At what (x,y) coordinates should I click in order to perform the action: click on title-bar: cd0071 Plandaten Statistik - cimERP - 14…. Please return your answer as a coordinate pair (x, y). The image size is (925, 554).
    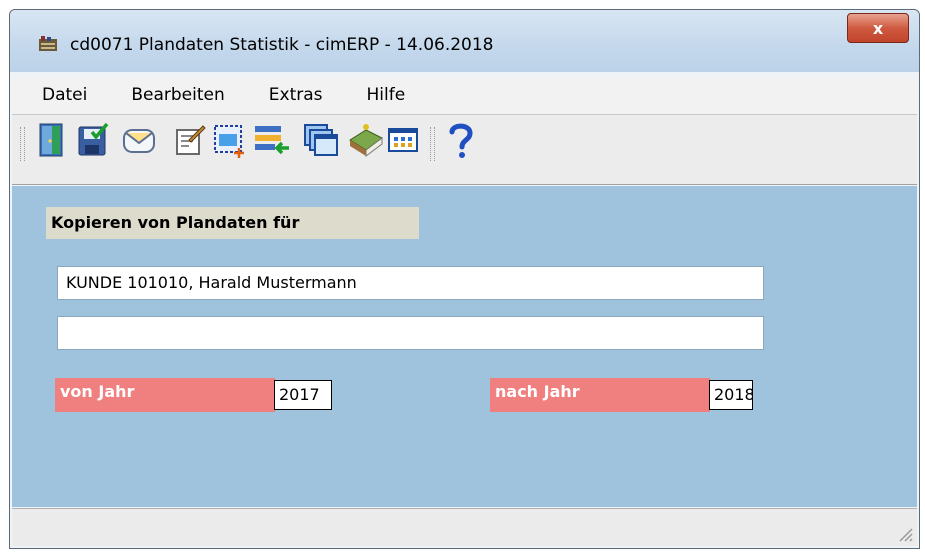
    Looking at the image, I should click on (464, 41).